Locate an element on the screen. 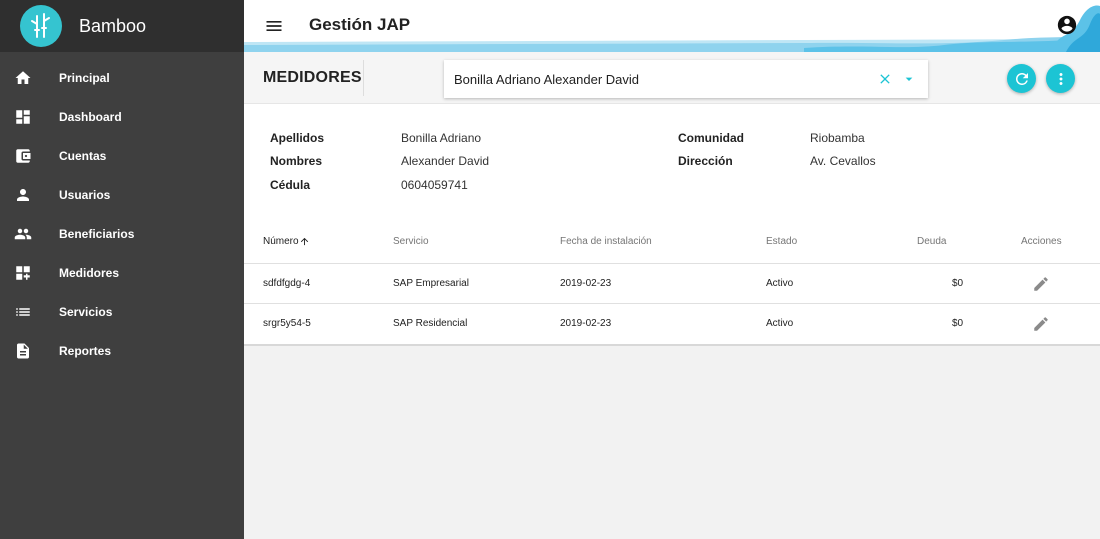 The height and width of the screenshot is (539, 1100). nombres-value: Alexander David is located at coordinates (445, 161).